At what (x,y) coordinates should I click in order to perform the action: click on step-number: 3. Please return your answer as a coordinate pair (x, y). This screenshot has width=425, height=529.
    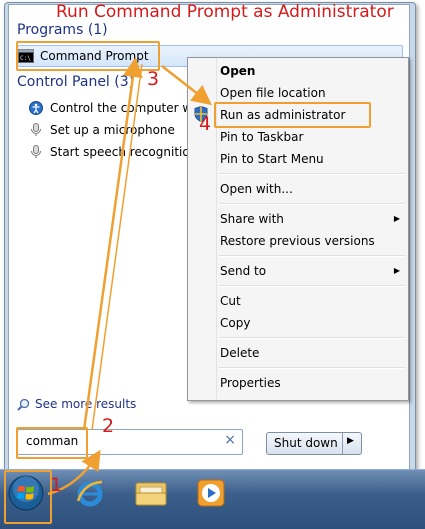
    Looking at the image, I should click on (153, 79).